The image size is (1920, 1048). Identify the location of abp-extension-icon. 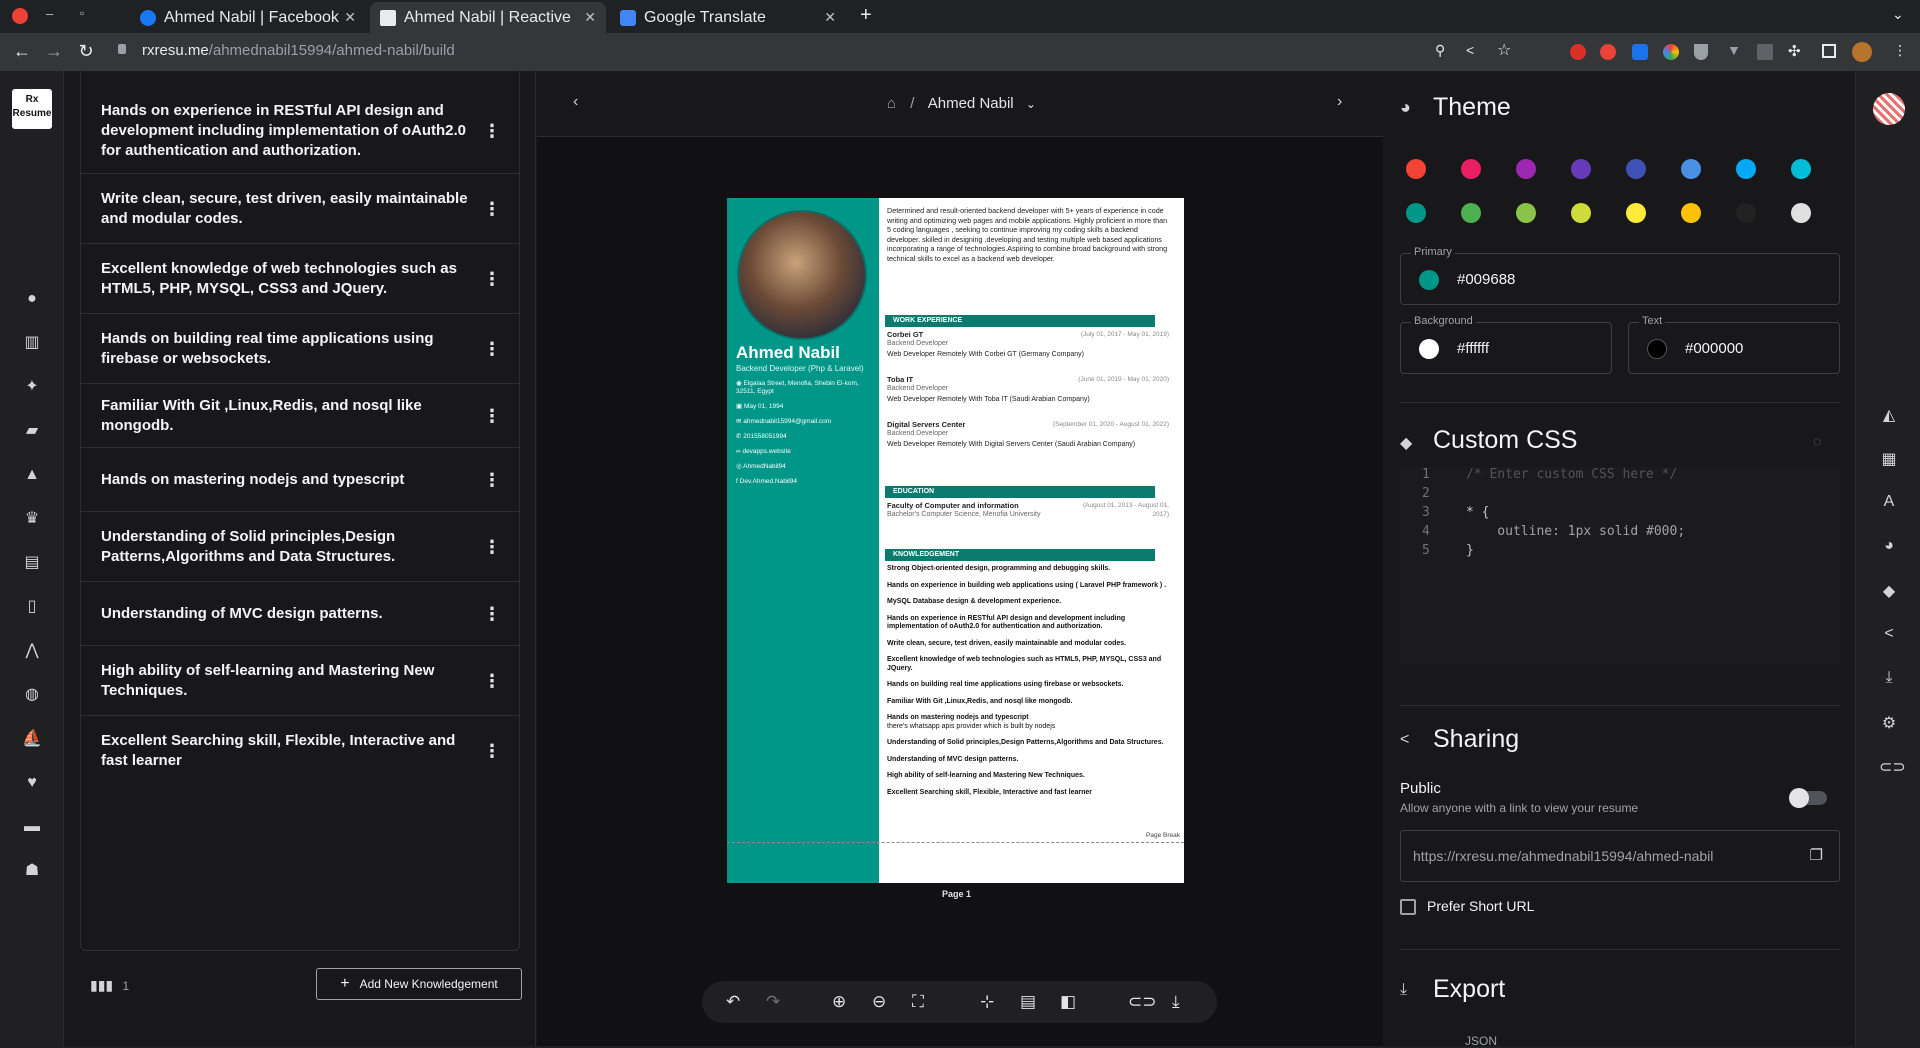
(1578, 52).